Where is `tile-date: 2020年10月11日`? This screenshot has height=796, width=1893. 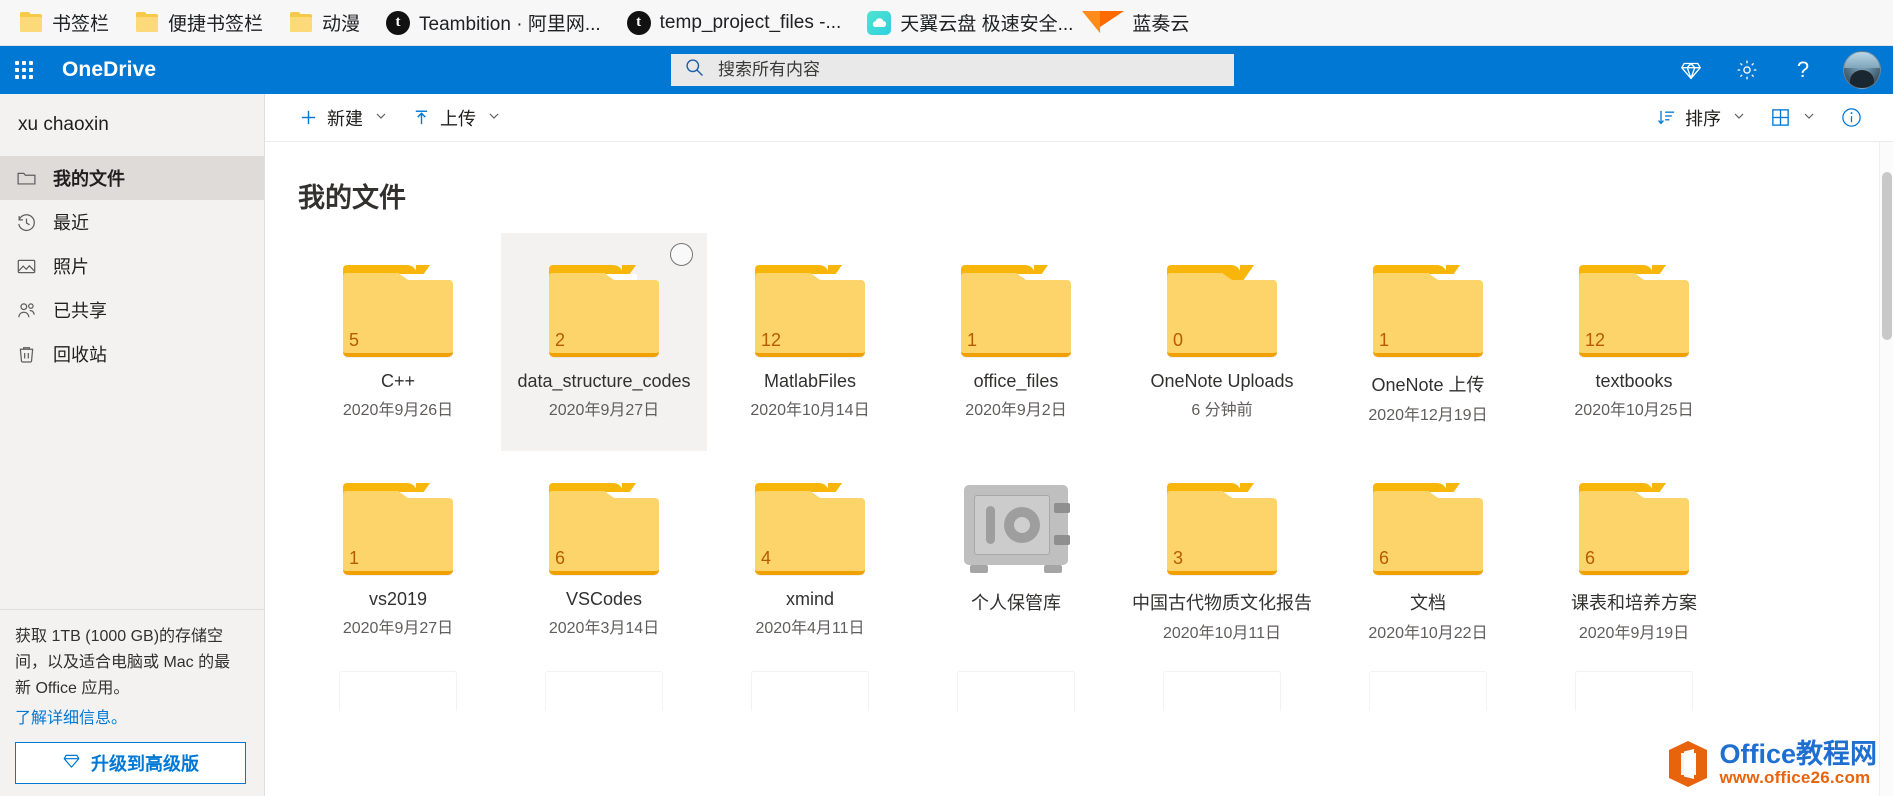
tile-date: 2020年10月11日 is located at coordinates (1221, 633).